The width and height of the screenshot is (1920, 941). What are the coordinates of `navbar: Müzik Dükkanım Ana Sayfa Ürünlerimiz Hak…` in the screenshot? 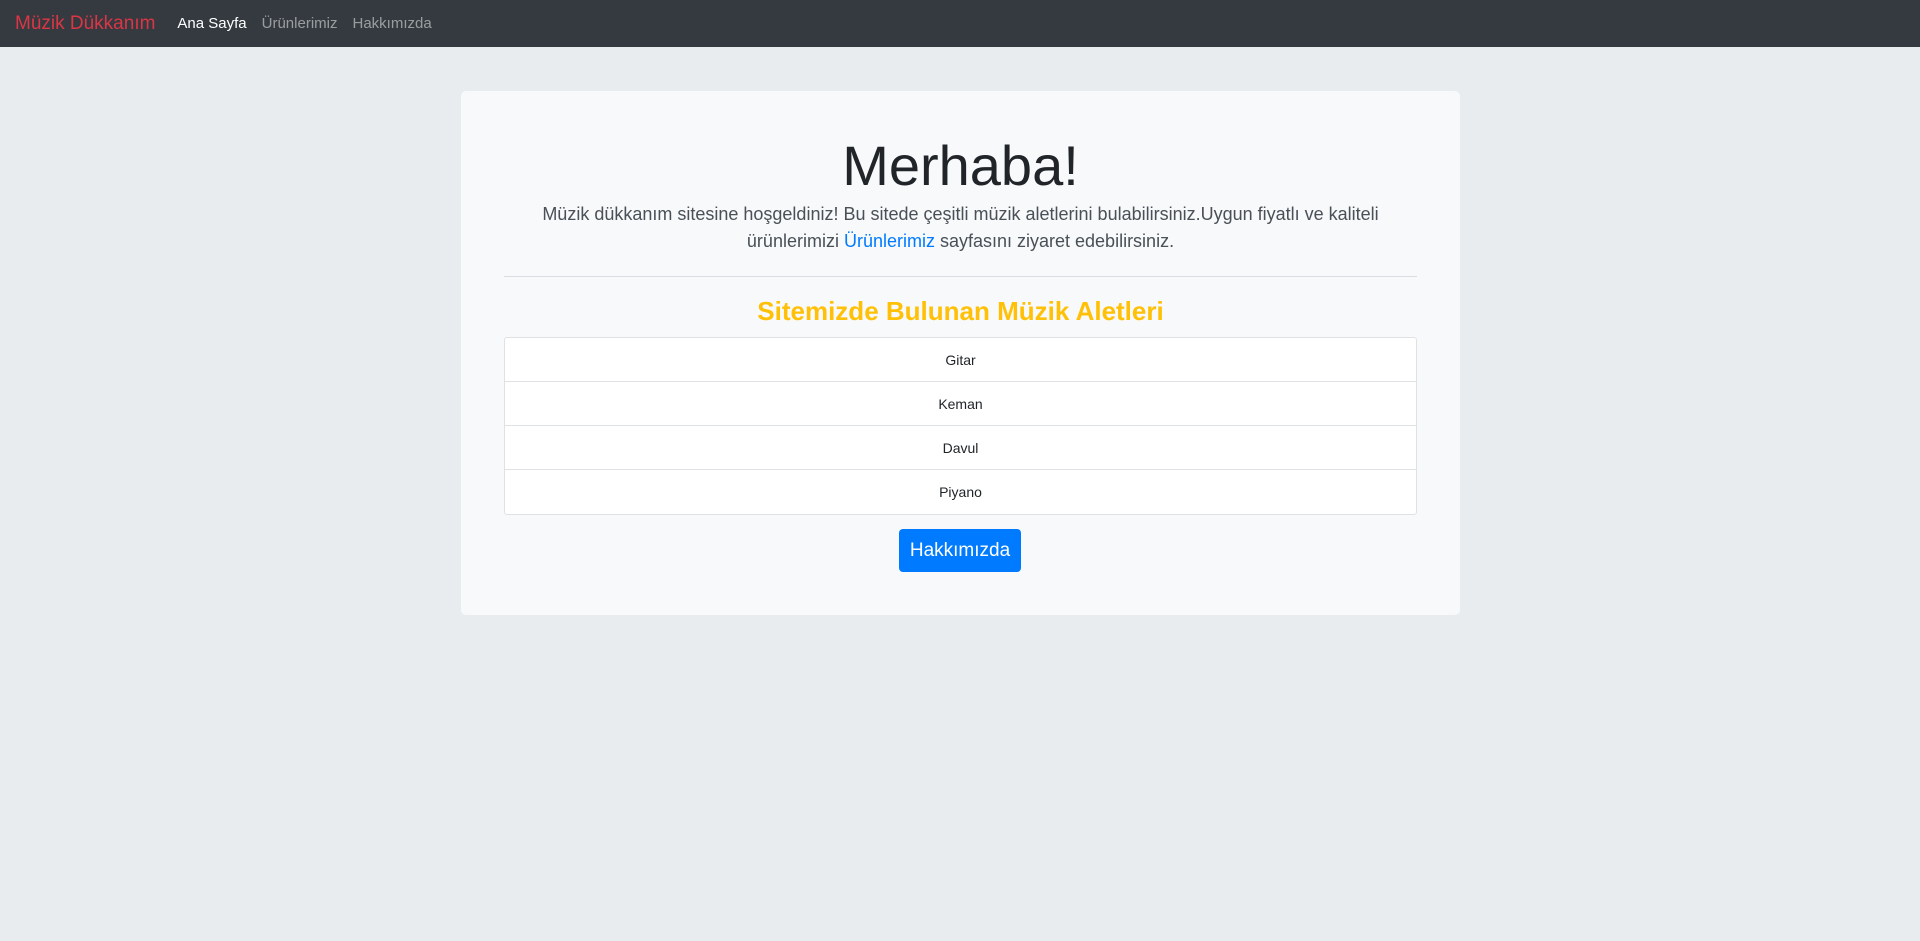 It's located at (960, 23).